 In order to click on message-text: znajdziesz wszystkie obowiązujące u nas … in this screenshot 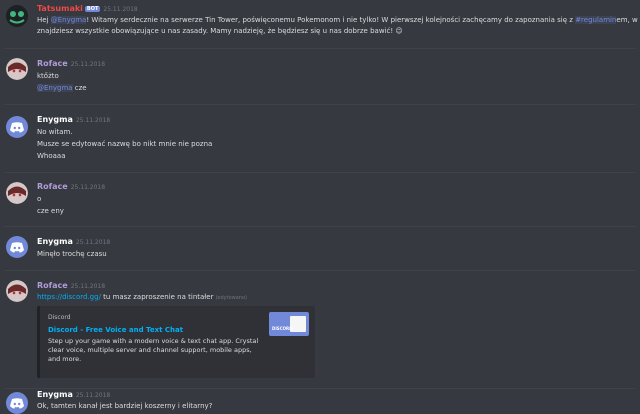, I will do `click(220, 31)`.